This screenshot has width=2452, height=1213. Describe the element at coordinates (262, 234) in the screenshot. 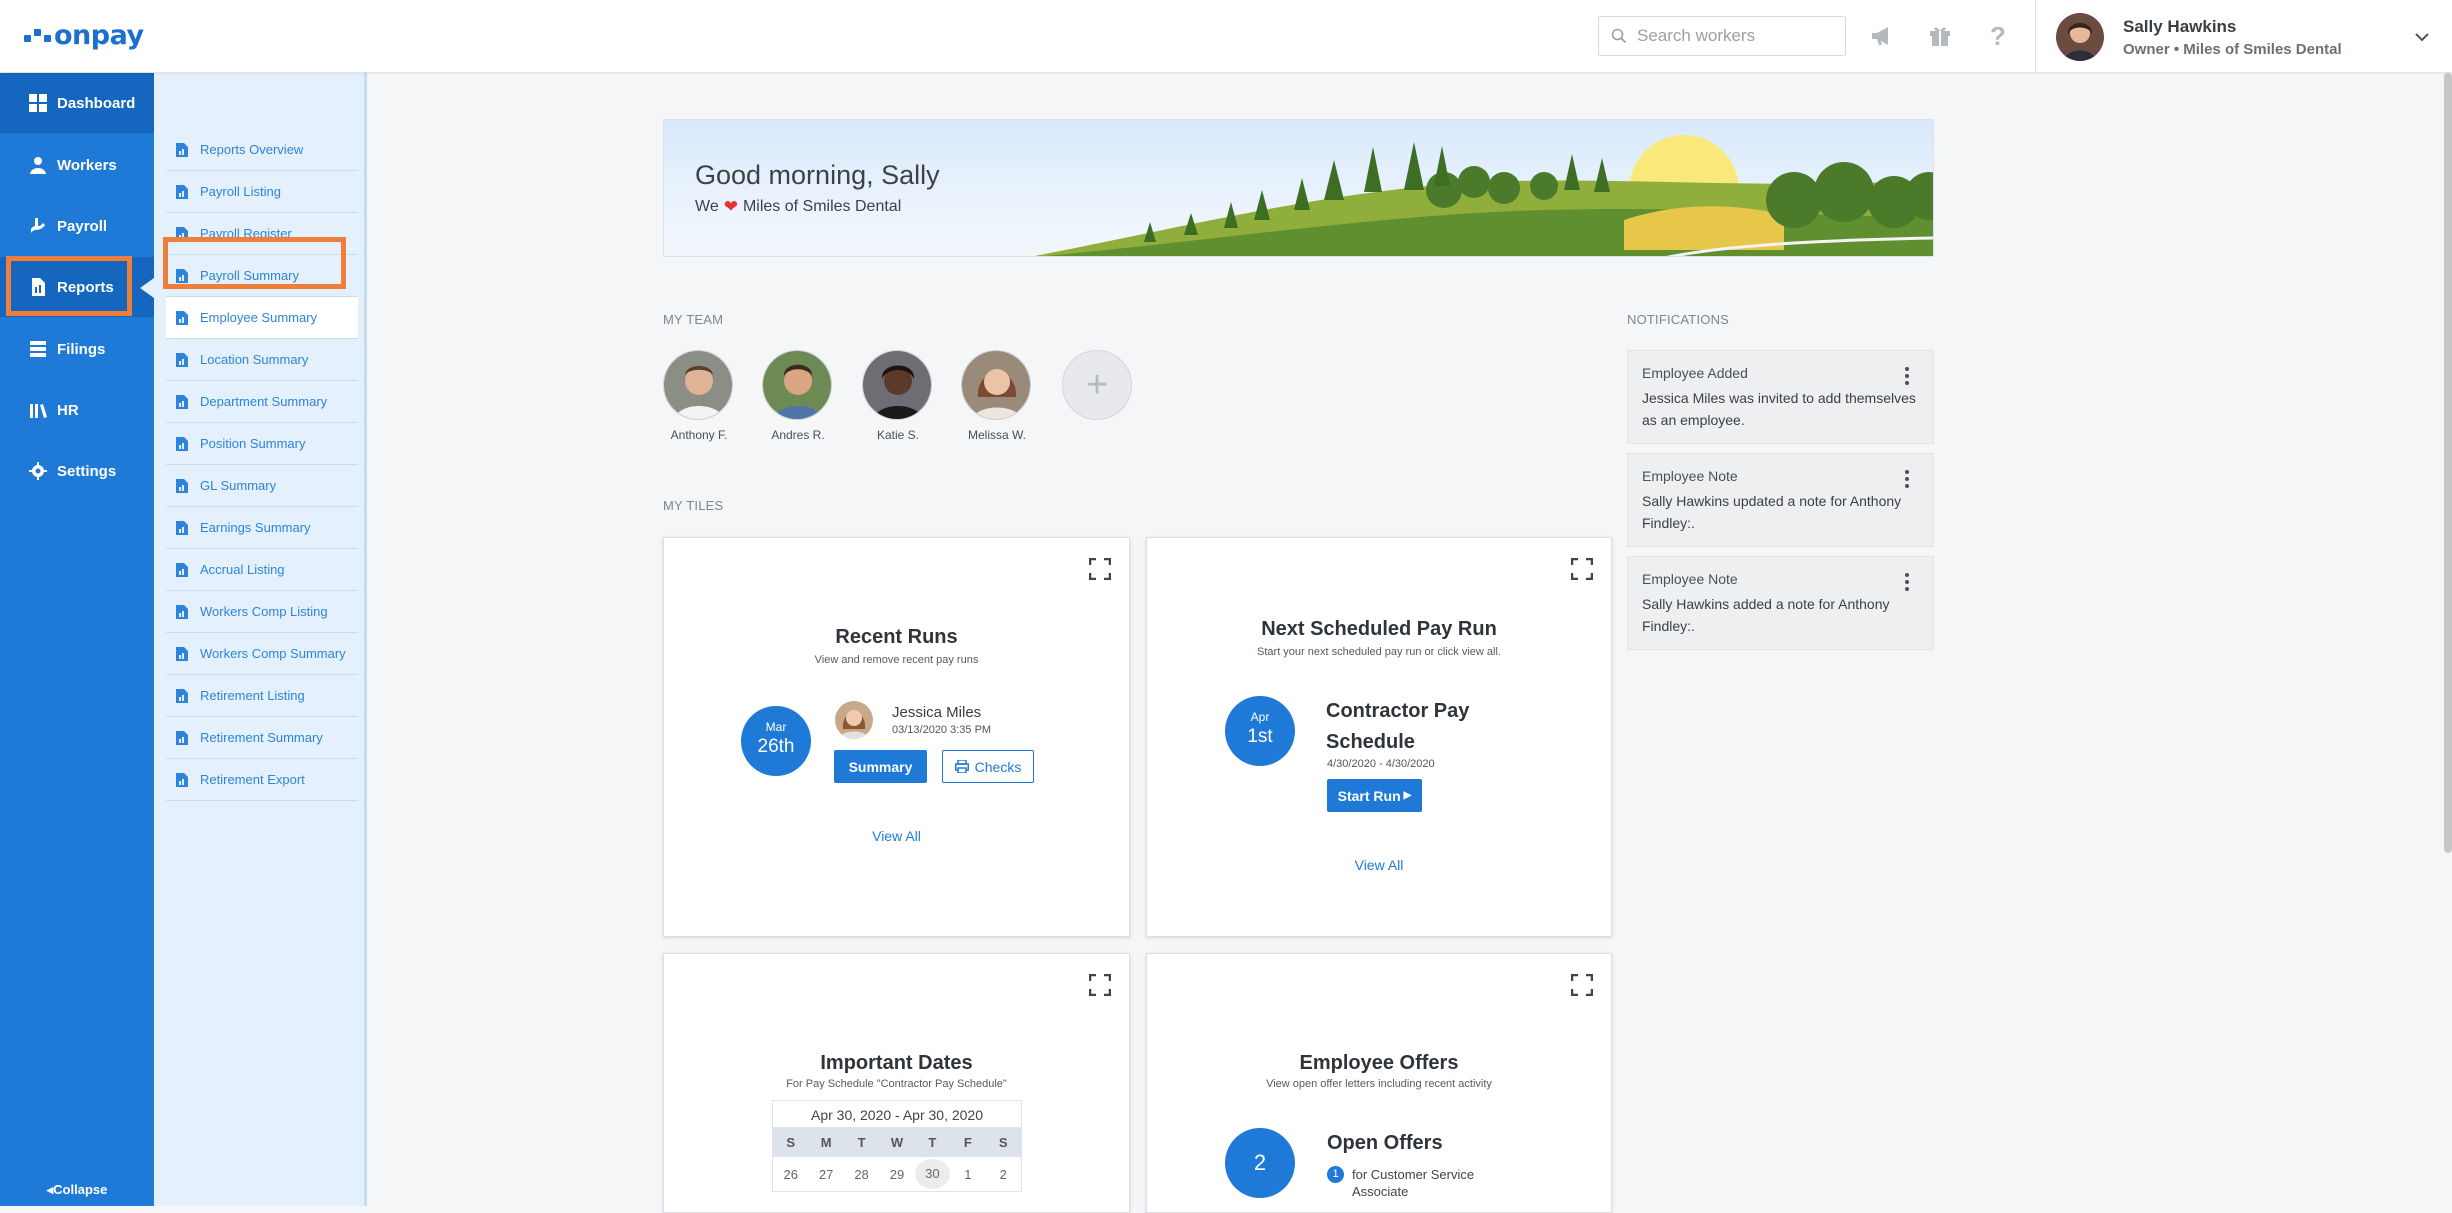

I see `submenu-item-payroll-register: Payroll Register` at that location.